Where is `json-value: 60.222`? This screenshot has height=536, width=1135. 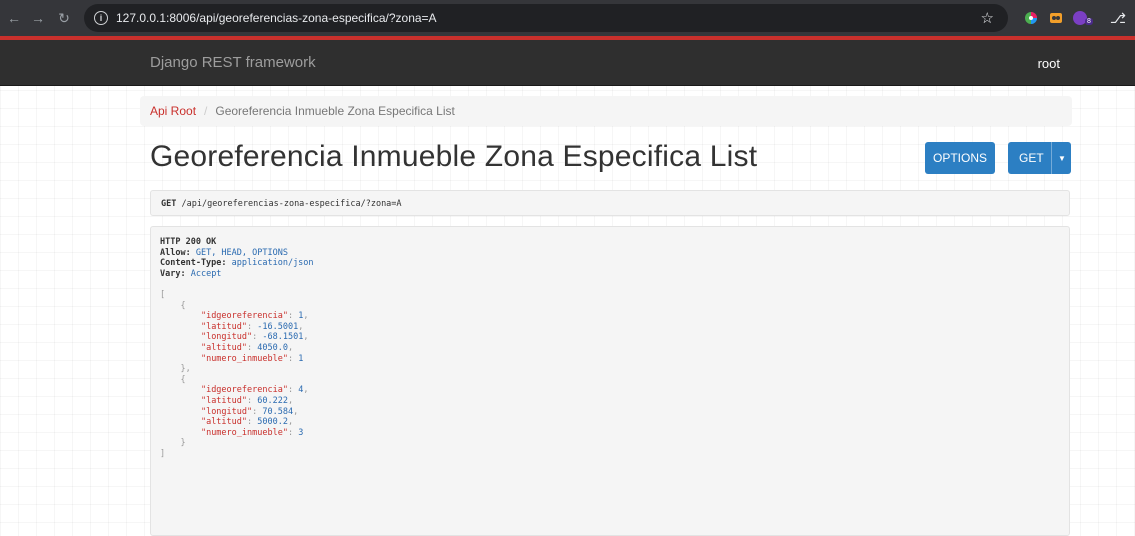
json-value: 60.222 is located at coordinates (272, 400).